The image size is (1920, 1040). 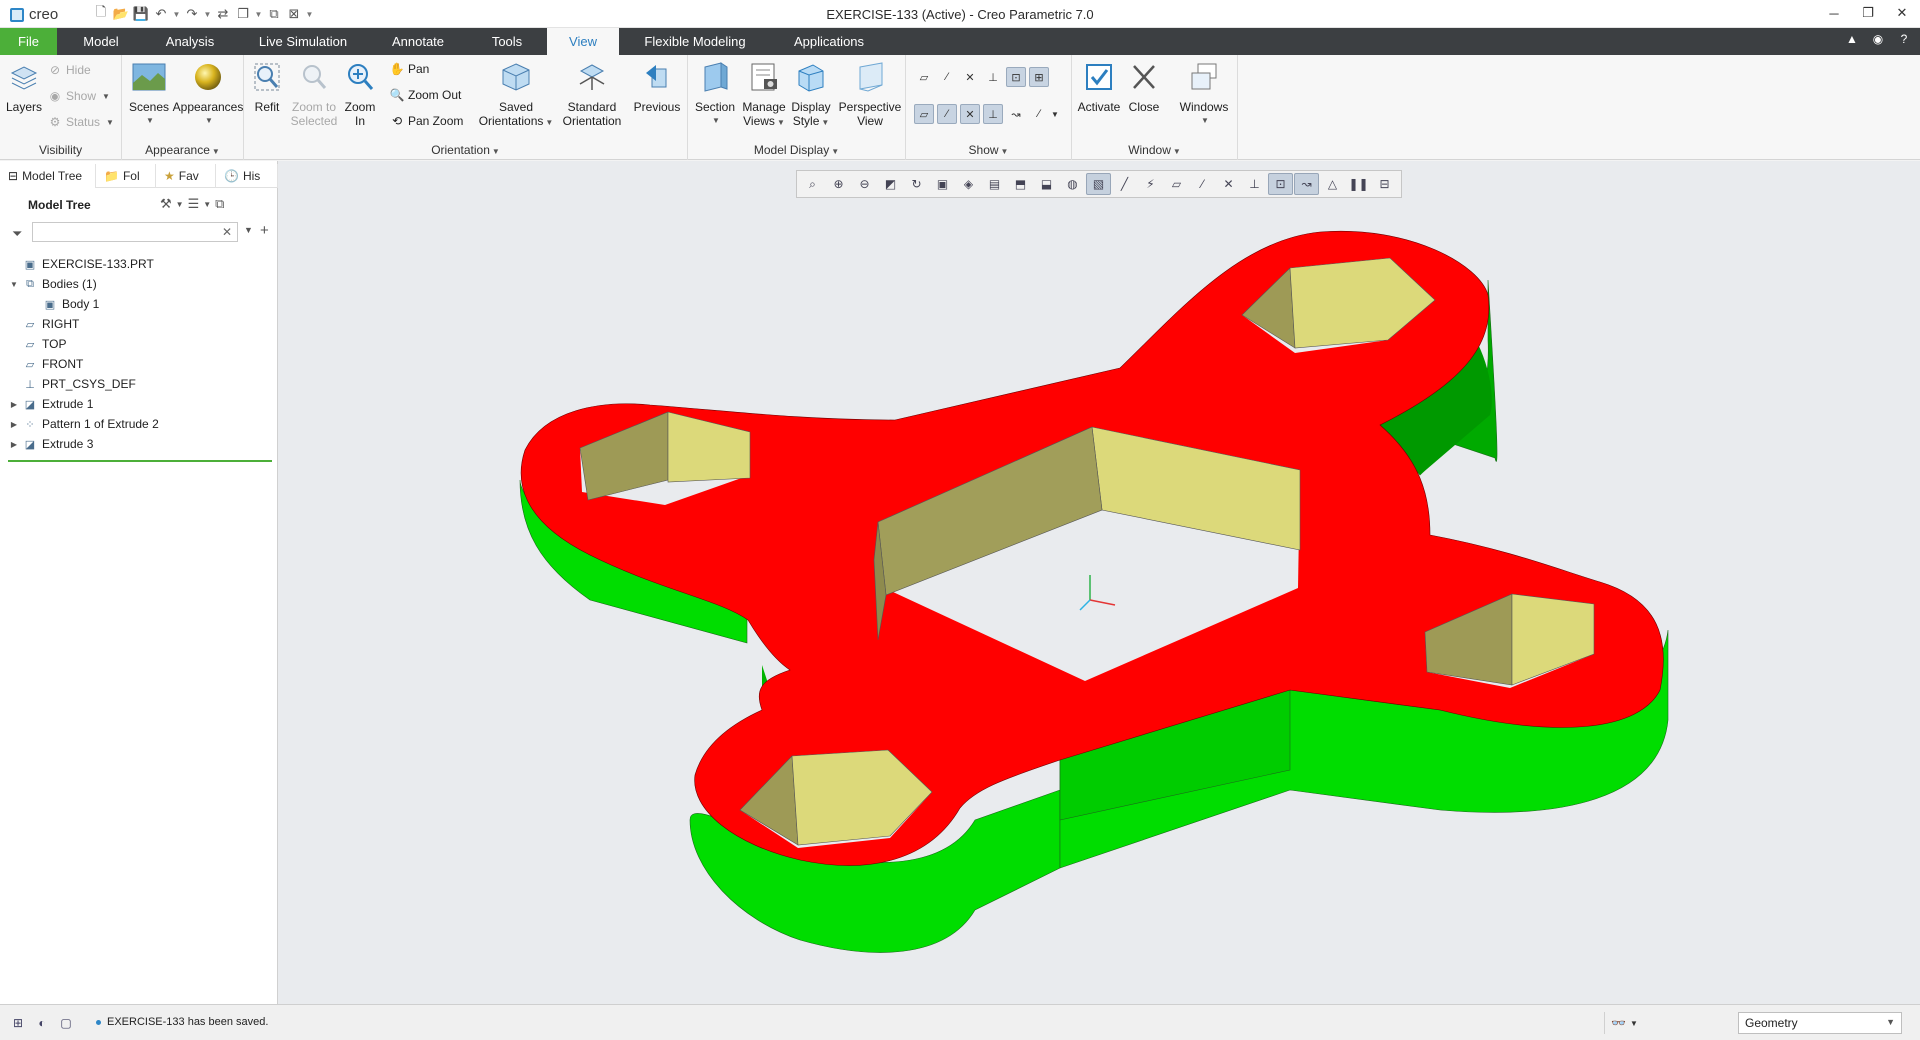 What do you see at coordinates (870, 94) in the screenshot?
I see `perspective-view-button: Perspective View` at bounding box center [870, 94].